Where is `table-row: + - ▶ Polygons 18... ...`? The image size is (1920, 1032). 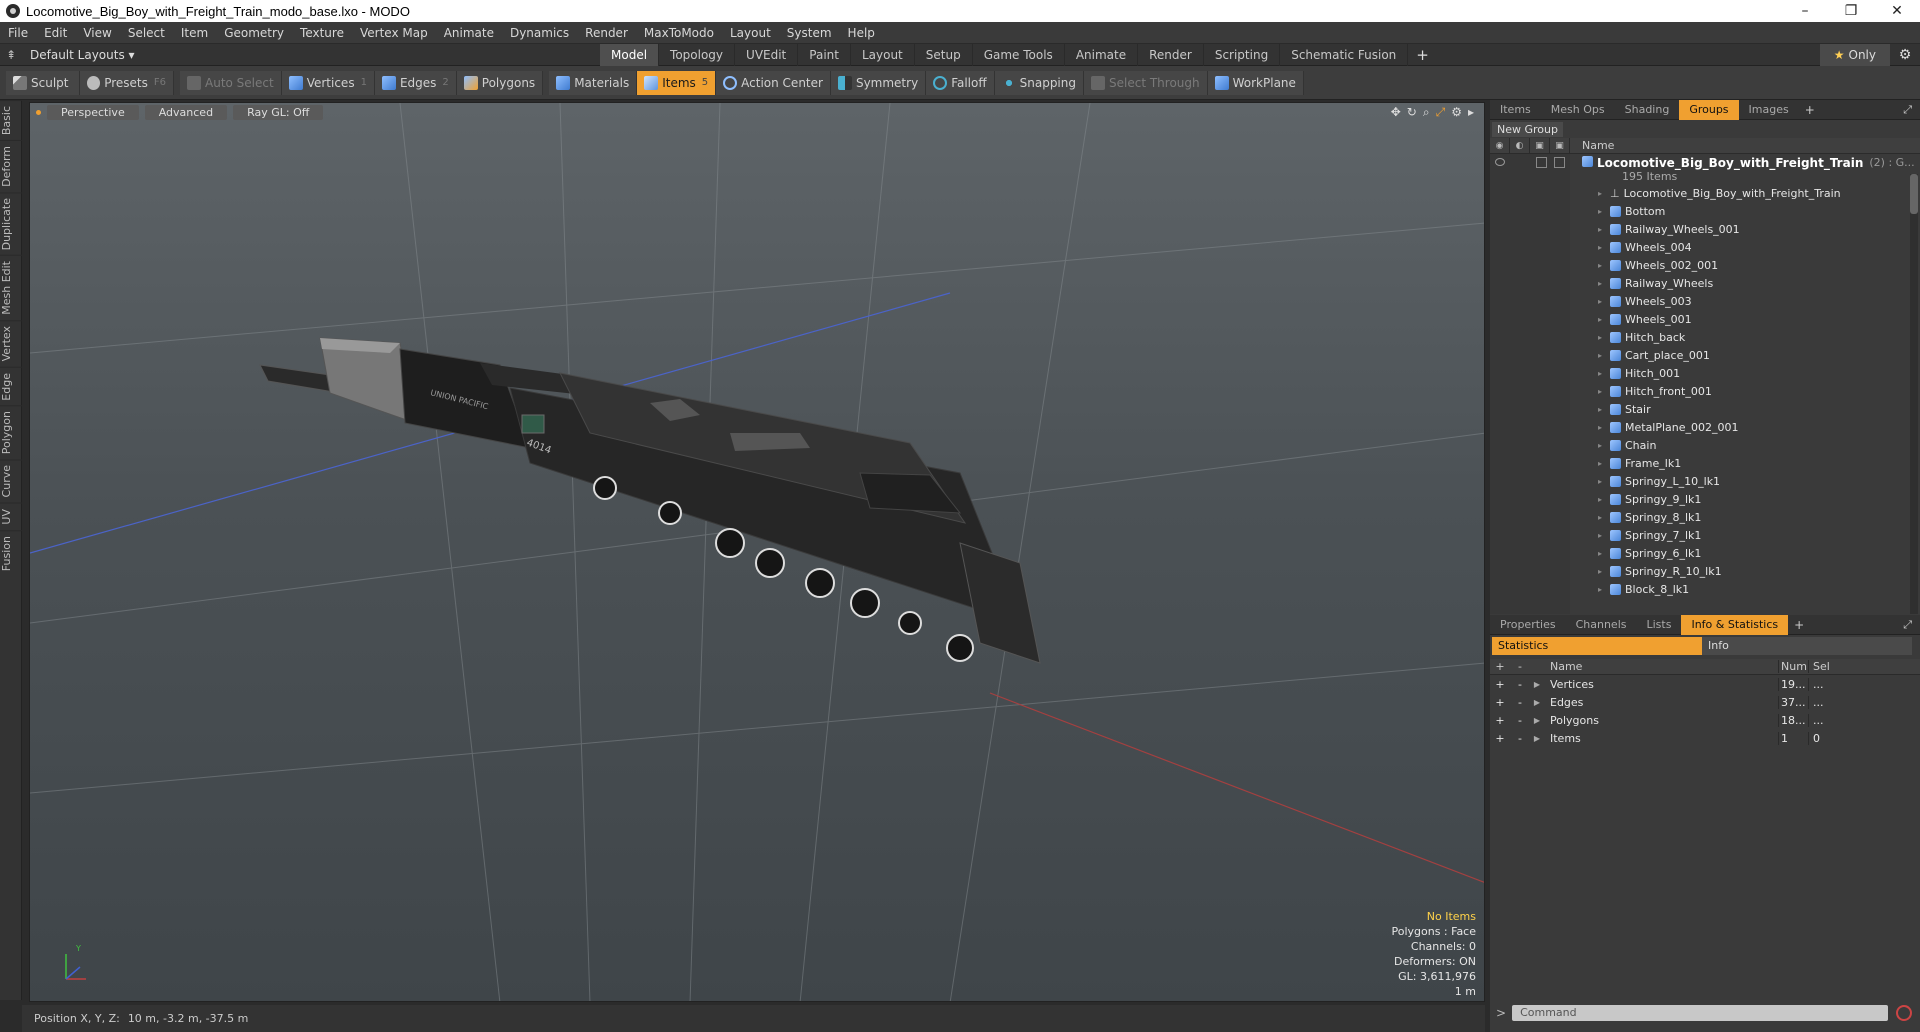 table-row: + - ▶ Polygons 18... ... is located at coordinates (1705, 720).